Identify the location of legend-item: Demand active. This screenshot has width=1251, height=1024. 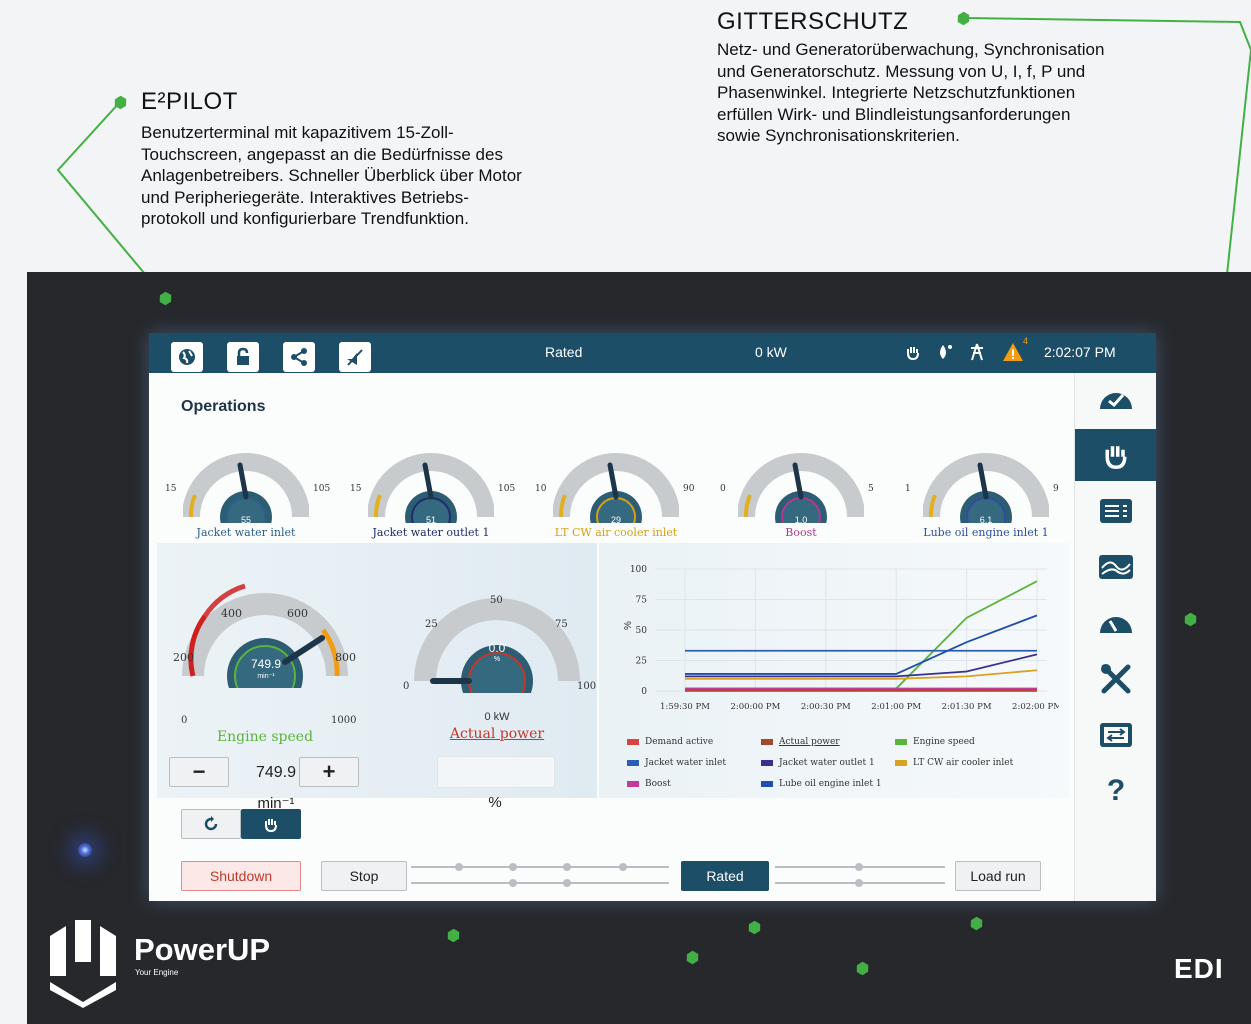
(670, 742).